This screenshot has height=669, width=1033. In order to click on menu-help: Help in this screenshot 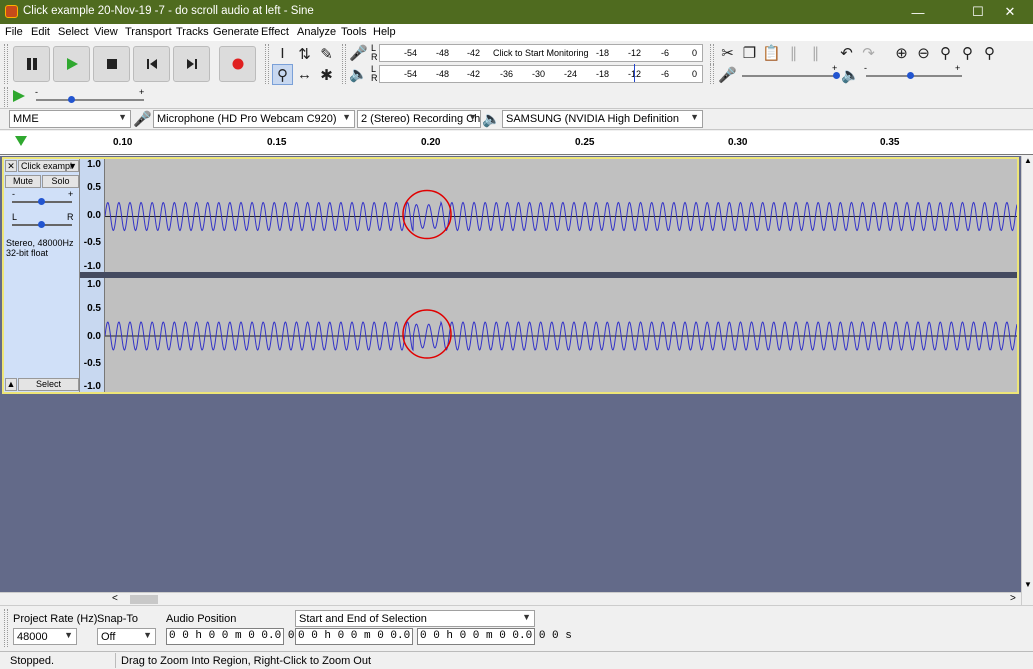, I will do `click(384, 32)`.